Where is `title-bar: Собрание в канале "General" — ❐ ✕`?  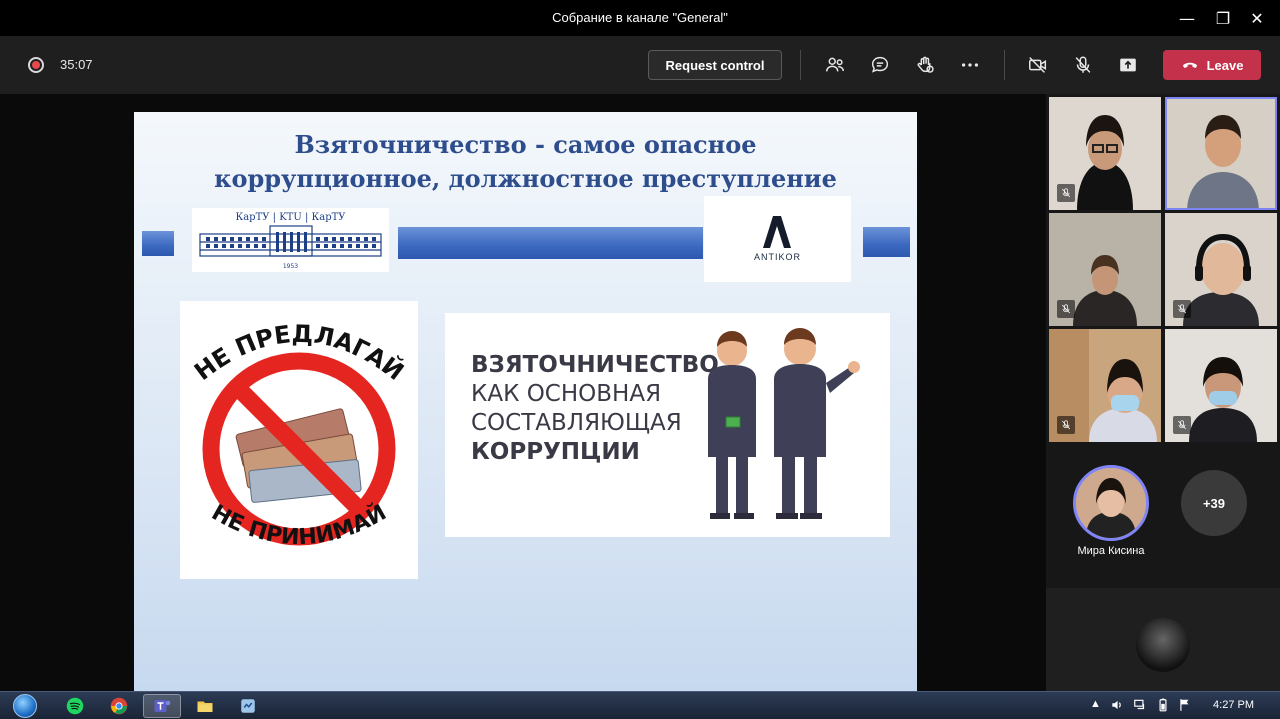
title-bar: Собрание в канале "General" — ❐ ✕ is located at coordinates (640, 18).